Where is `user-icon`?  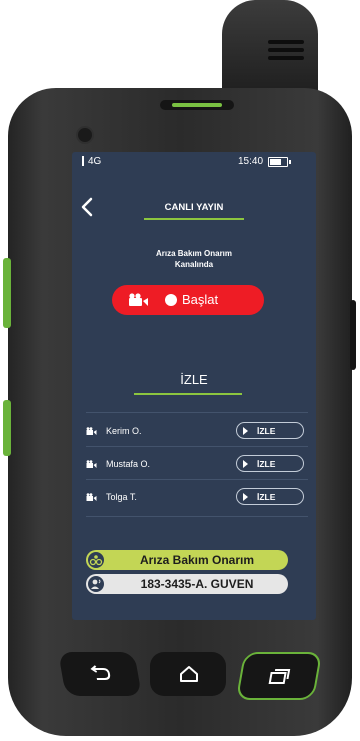 user-icon is located at coordinates (96, 584).